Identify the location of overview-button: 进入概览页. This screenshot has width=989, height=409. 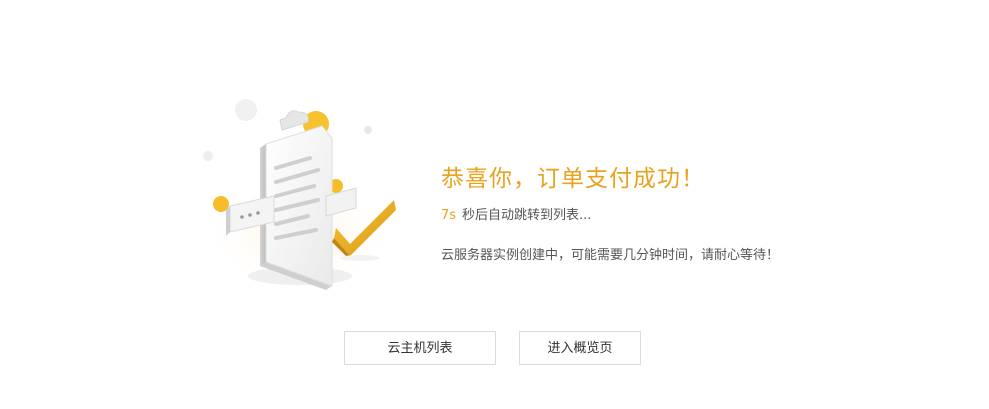
(580, 348).